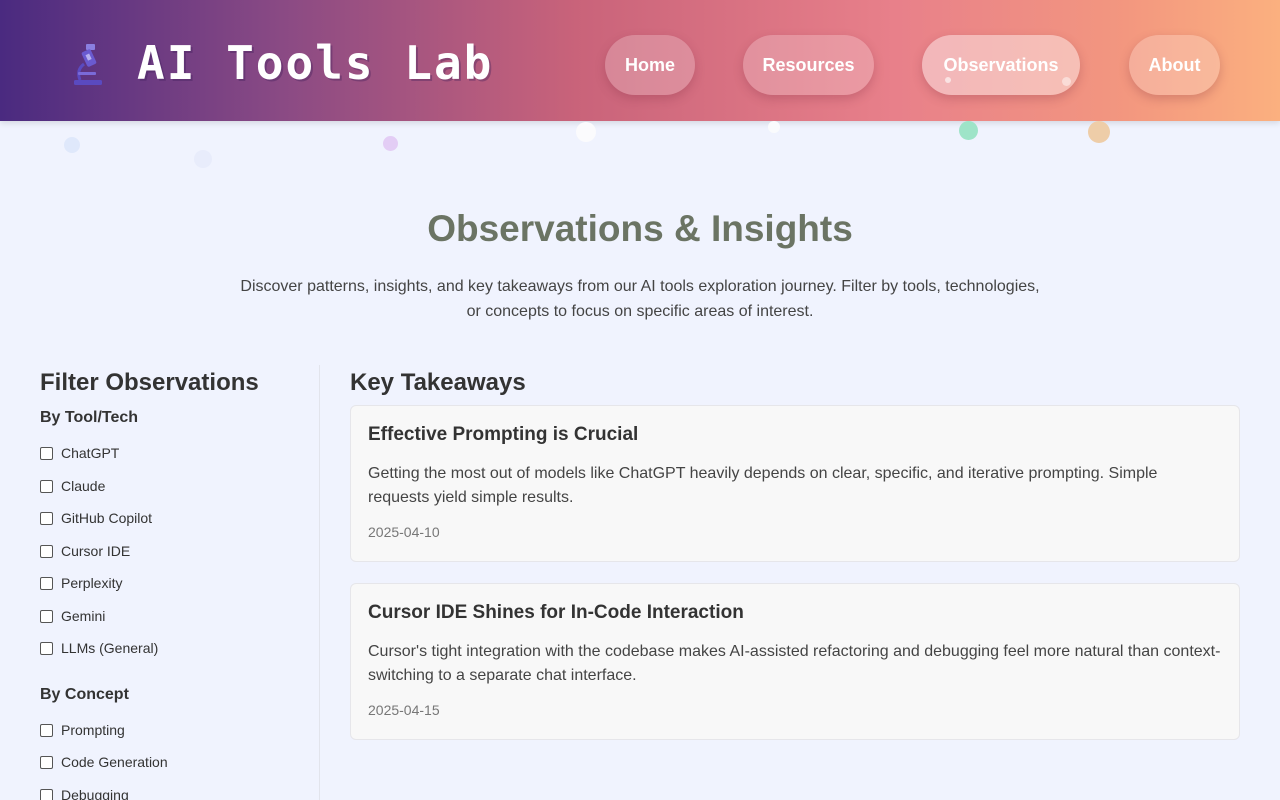 The width and height of the screenshot is (1280, 800). What do you see at coordinates (85, 551) in the screenshot?
I see `filter-cursor-ide: Cursor IDE` at bounding box center [85, 551].